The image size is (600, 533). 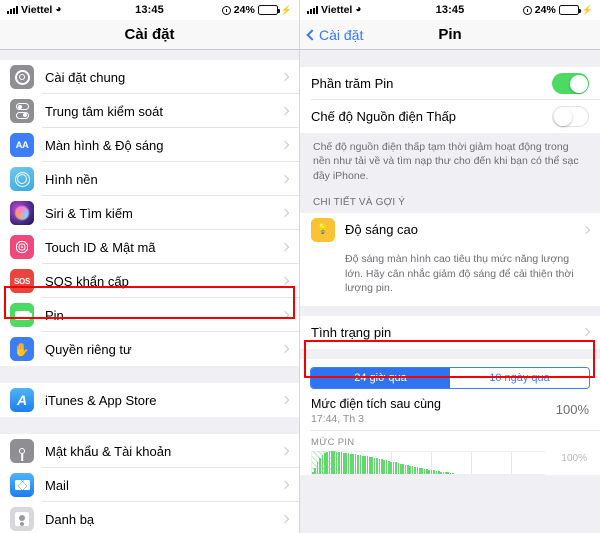 I want to click on segment-24-hours: 24 giờ qua, so click(x=380, y=377).